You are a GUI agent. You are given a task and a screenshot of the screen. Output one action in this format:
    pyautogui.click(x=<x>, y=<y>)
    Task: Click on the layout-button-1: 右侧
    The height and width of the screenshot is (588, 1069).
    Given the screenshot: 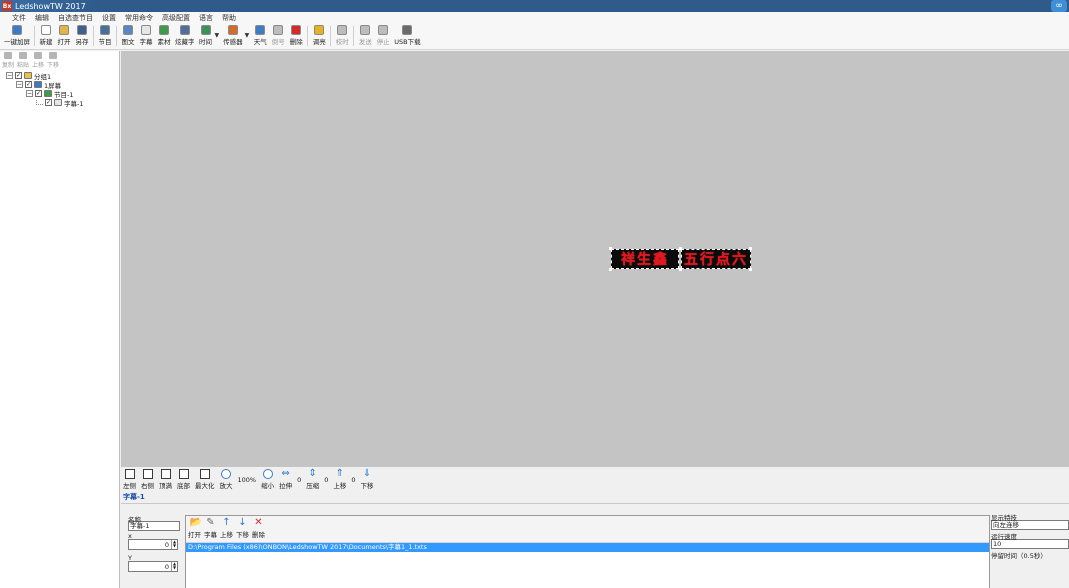 What is the action you would take?
    pyautogui.click(x=147, y=479)
    